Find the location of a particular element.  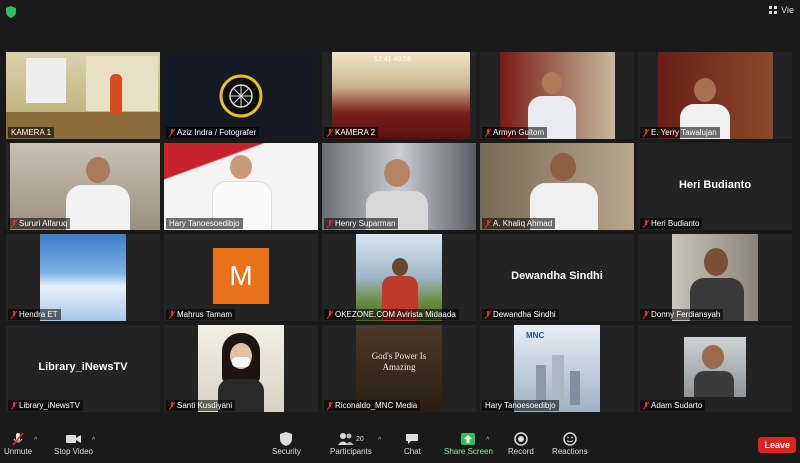

video-tile-yerry: E. Yerry Tawalujan is located at coordinates (715, 95).